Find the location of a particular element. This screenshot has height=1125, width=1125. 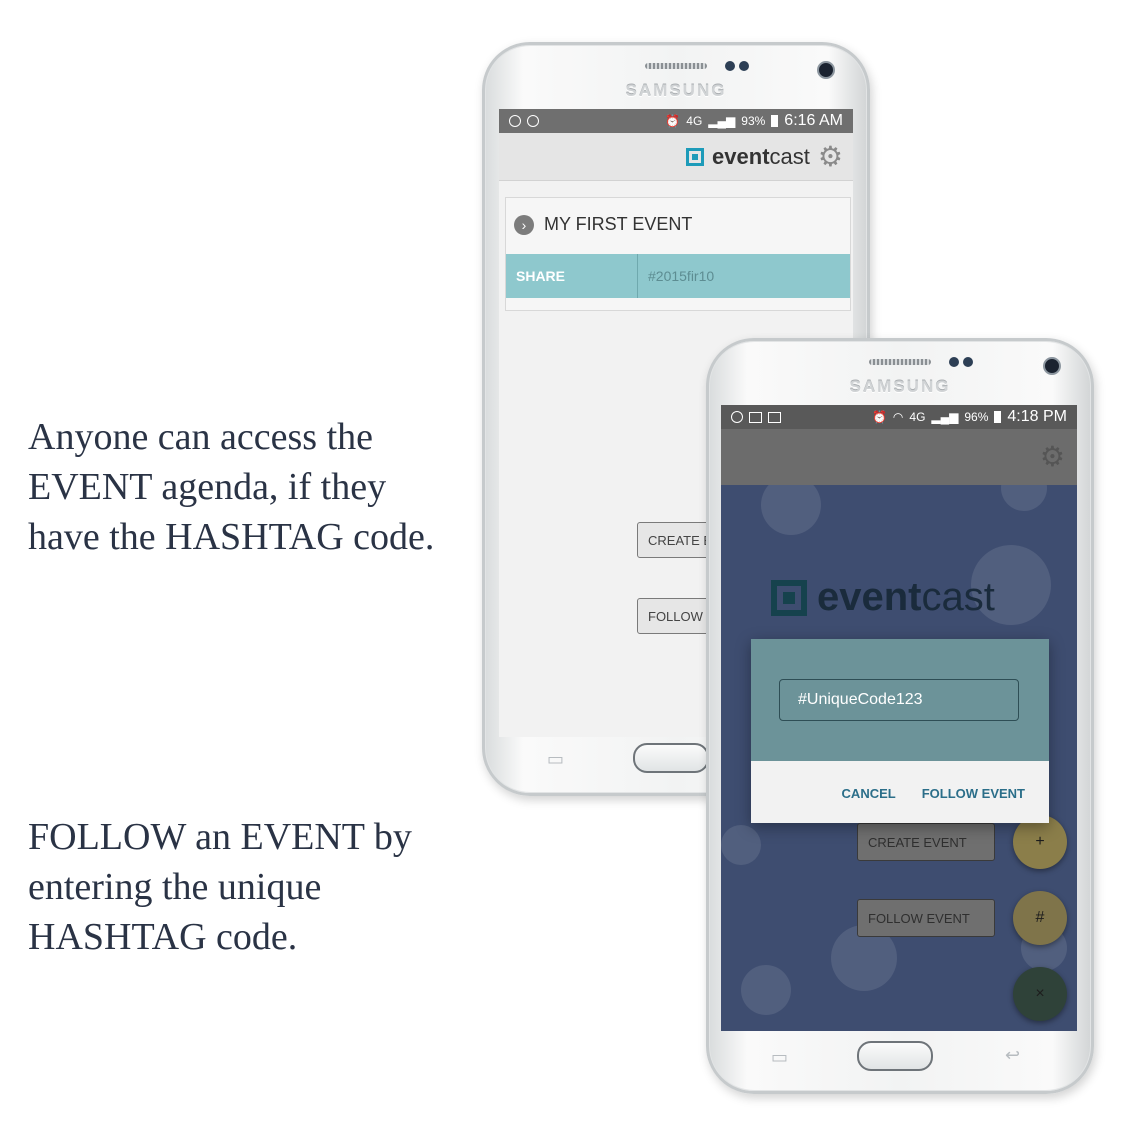

plus-icon: + is located at coordinates (1040, 841).